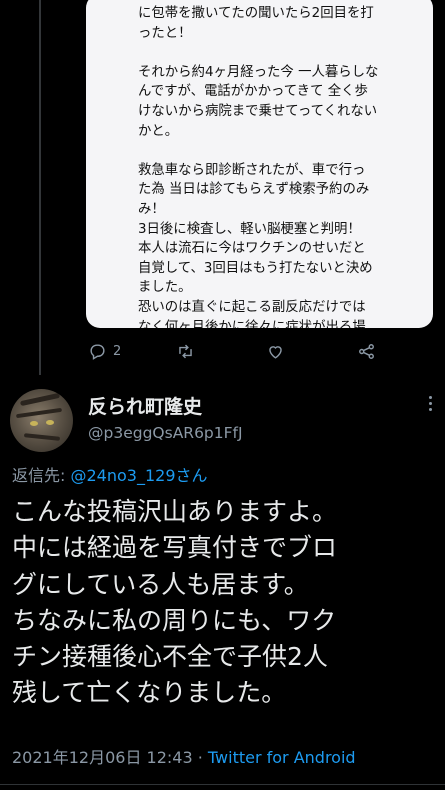 Image resolution: width=445 pixels, height=790 pixels. Describe the element at coordinates (149, 693) in the screenshot. I see `tweet-line: 残して亡くなりました。` at that location.